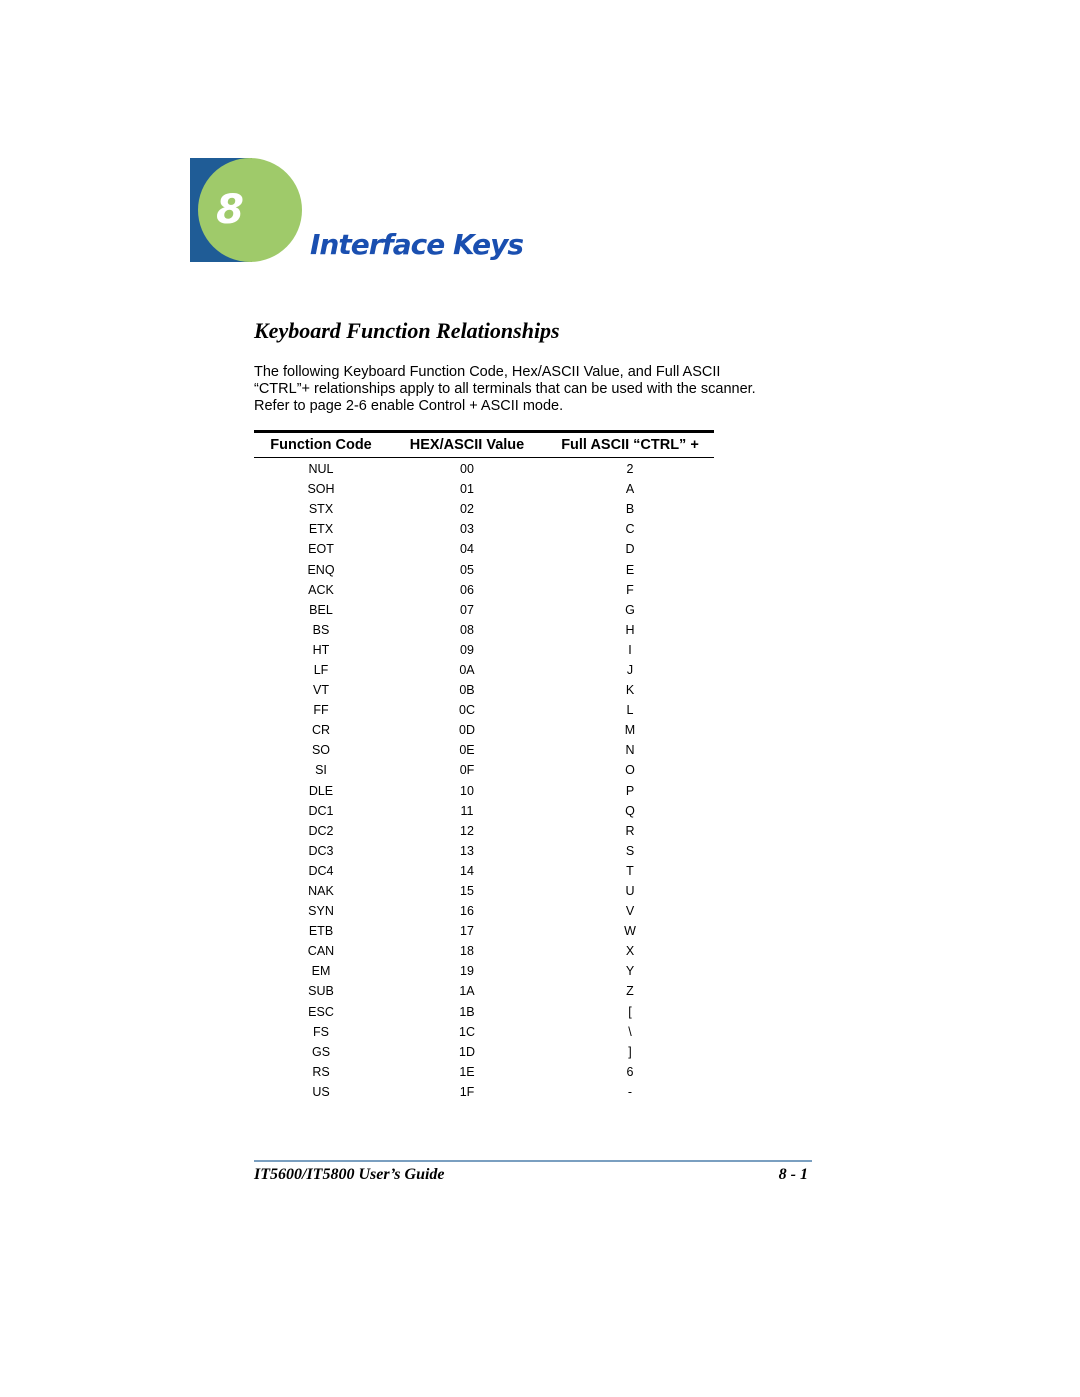 The width and height of the screenshot is (1080, 1397). Describe the element at coordinates (467, 830) in the screenshot. I see `cell-hex-value: 12` at that location.